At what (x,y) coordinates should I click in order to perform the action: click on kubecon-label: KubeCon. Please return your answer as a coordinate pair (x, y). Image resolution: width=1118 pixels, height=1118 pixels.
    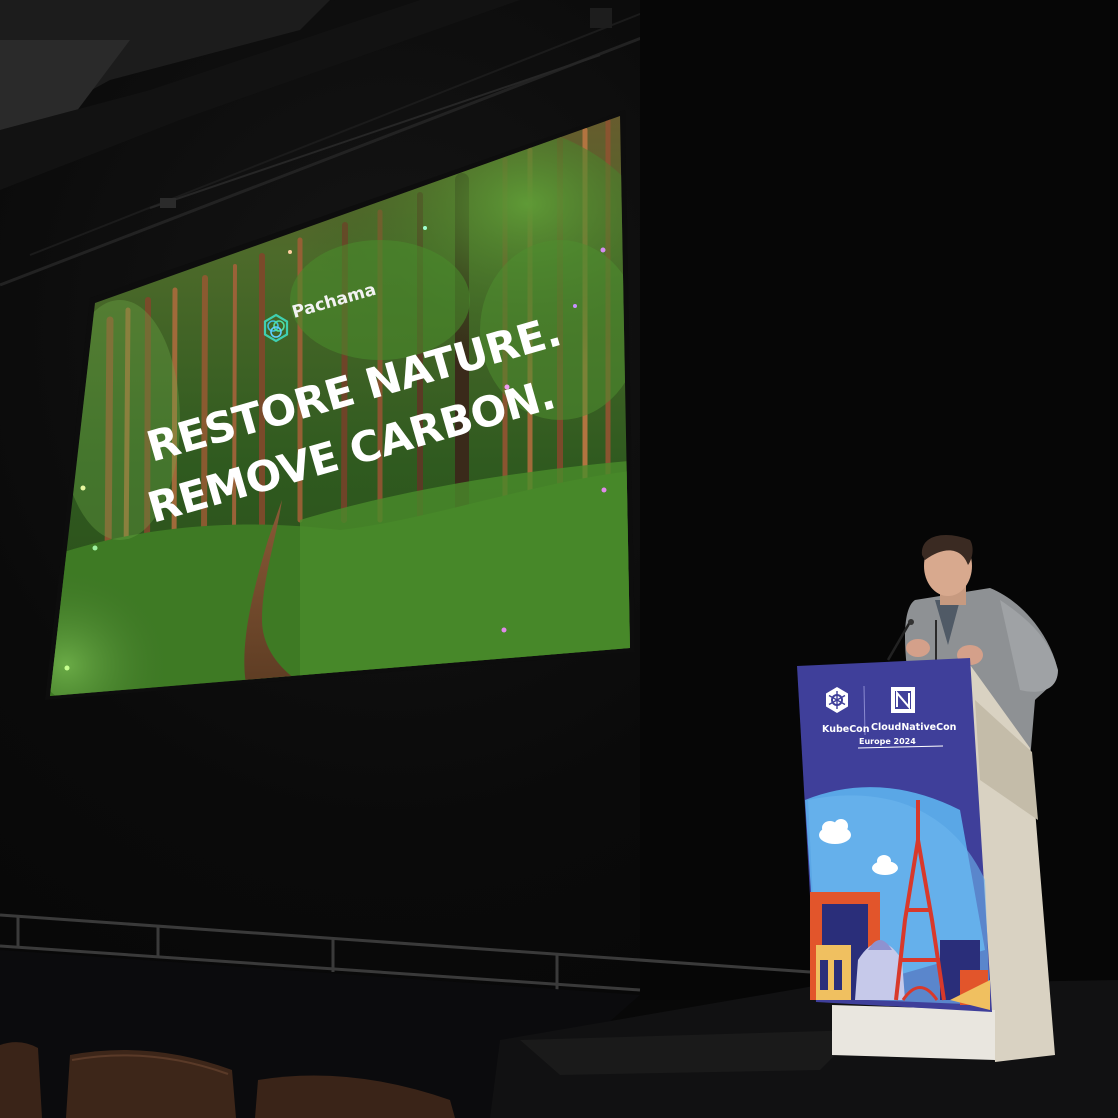
    Looking at the image, I should click on (846, 729).